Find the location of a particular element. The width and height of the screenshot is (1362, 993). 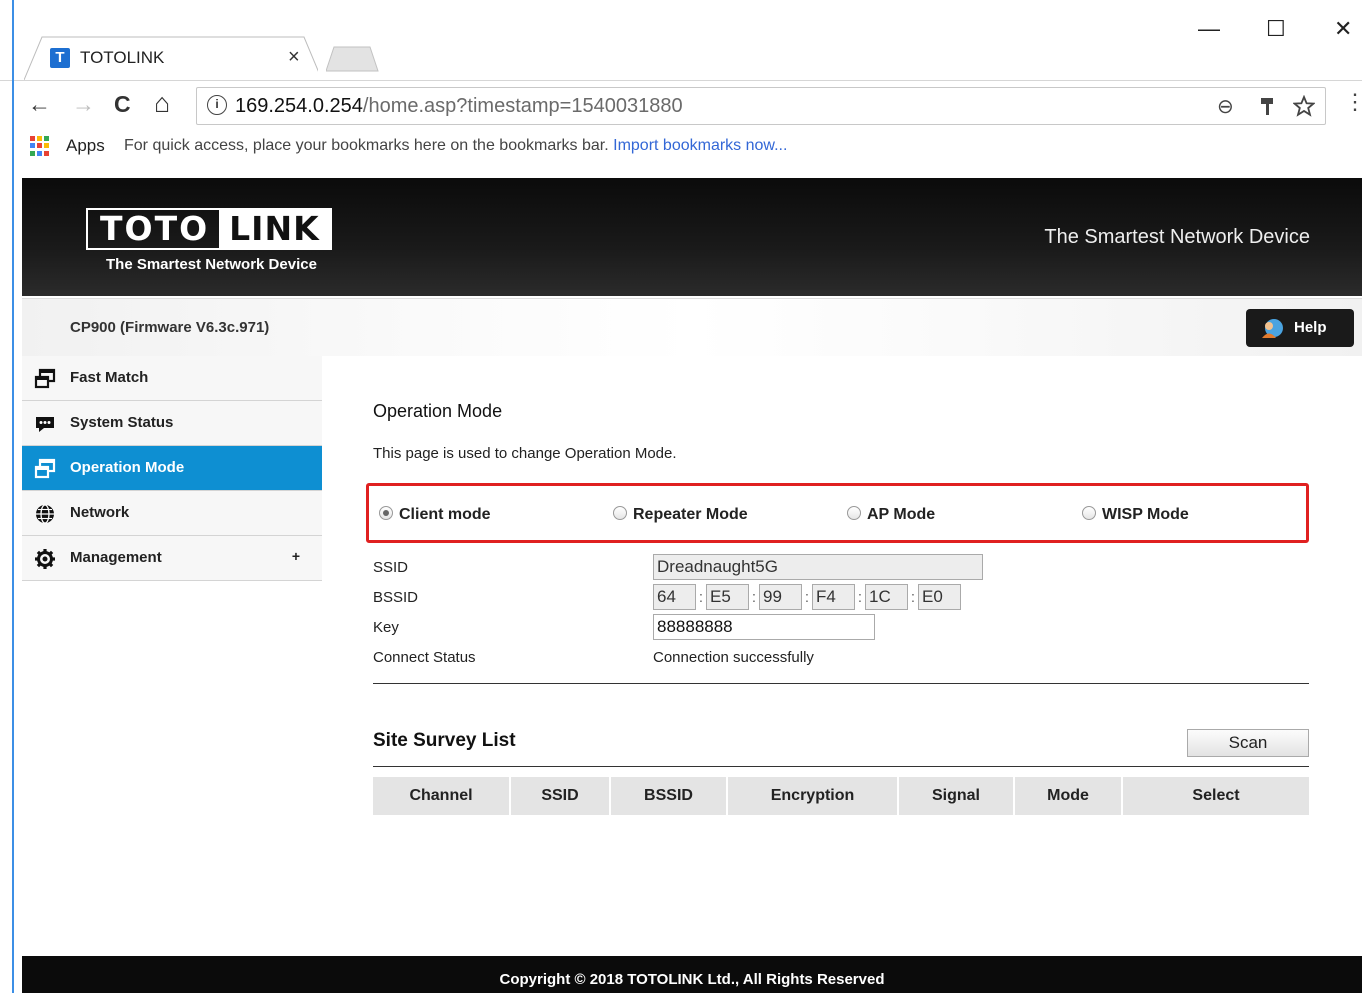

sidebar-item-operation-mode: Operation Mode is located at coordinates (172, 468).